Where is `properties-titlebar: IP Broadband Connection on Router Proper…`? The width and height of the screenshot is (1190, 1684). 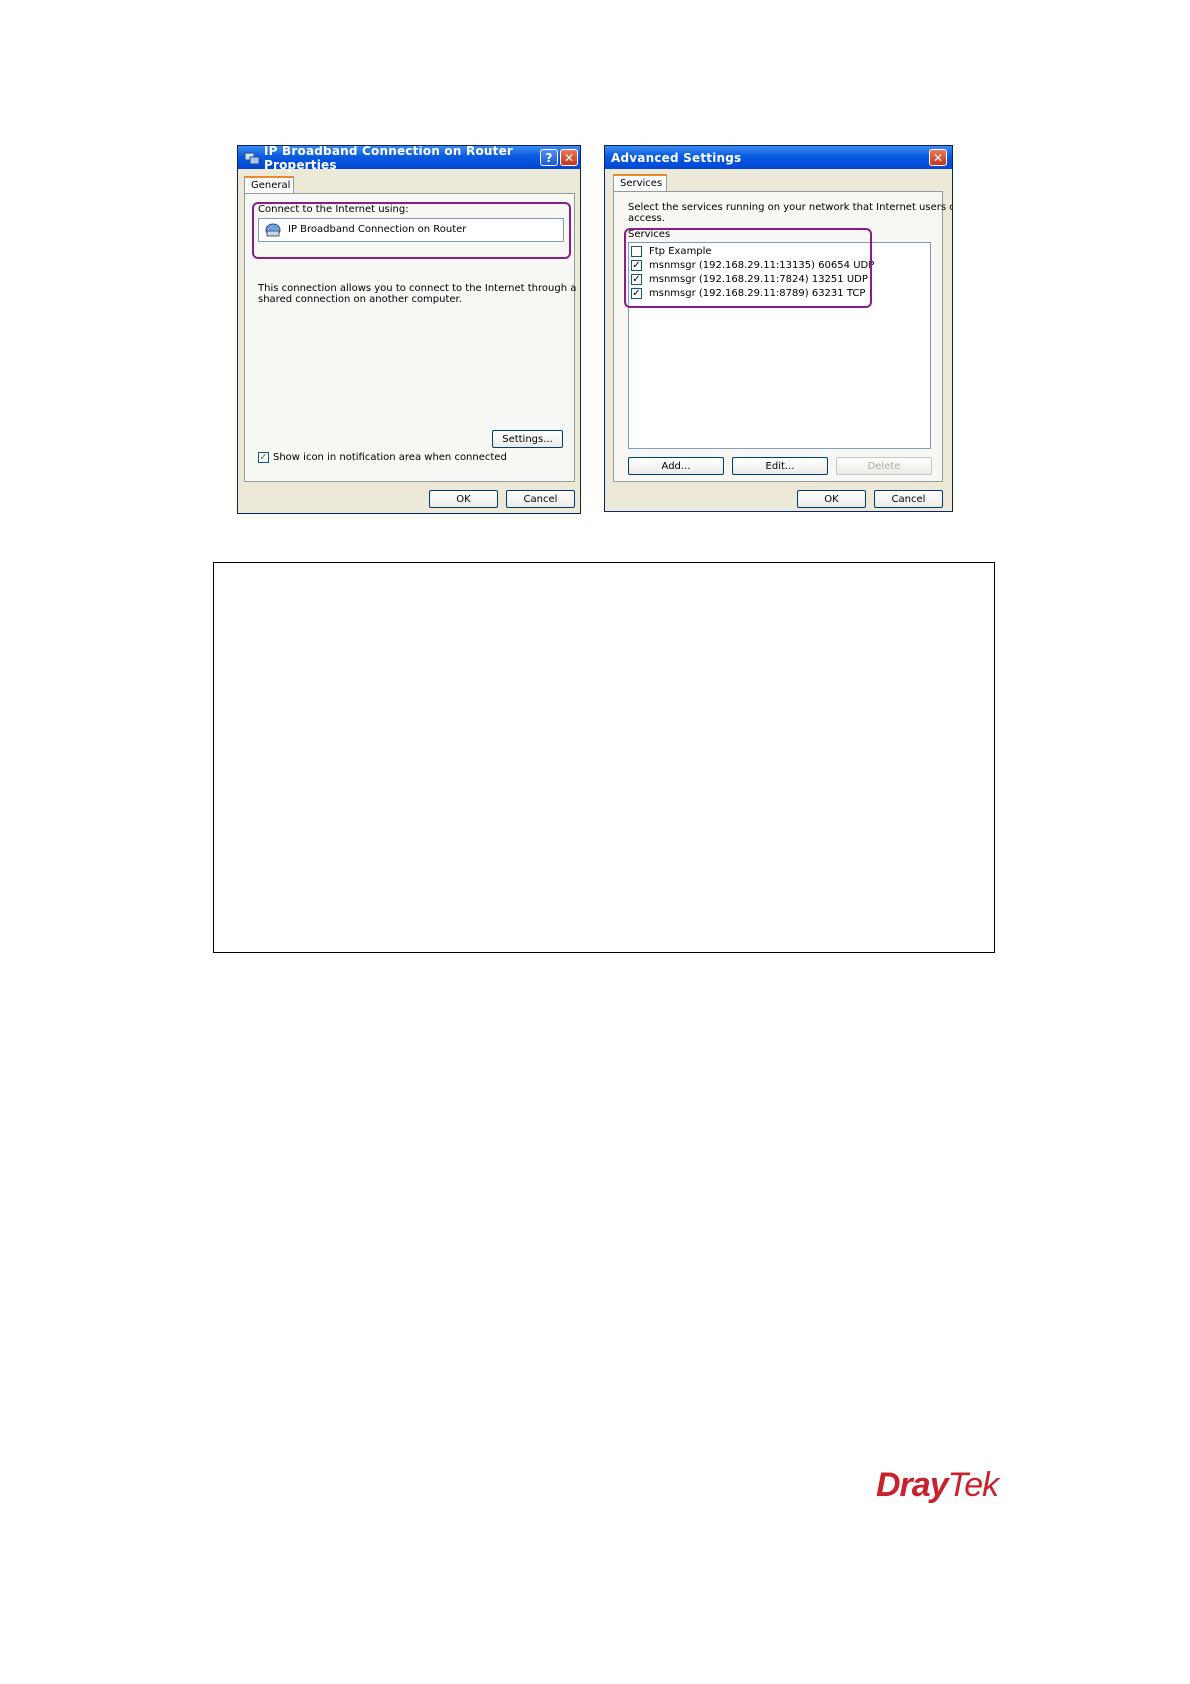 properties-titlebar: IP Broadband Connection on Router Proper… is located at coordinates (409, 158).